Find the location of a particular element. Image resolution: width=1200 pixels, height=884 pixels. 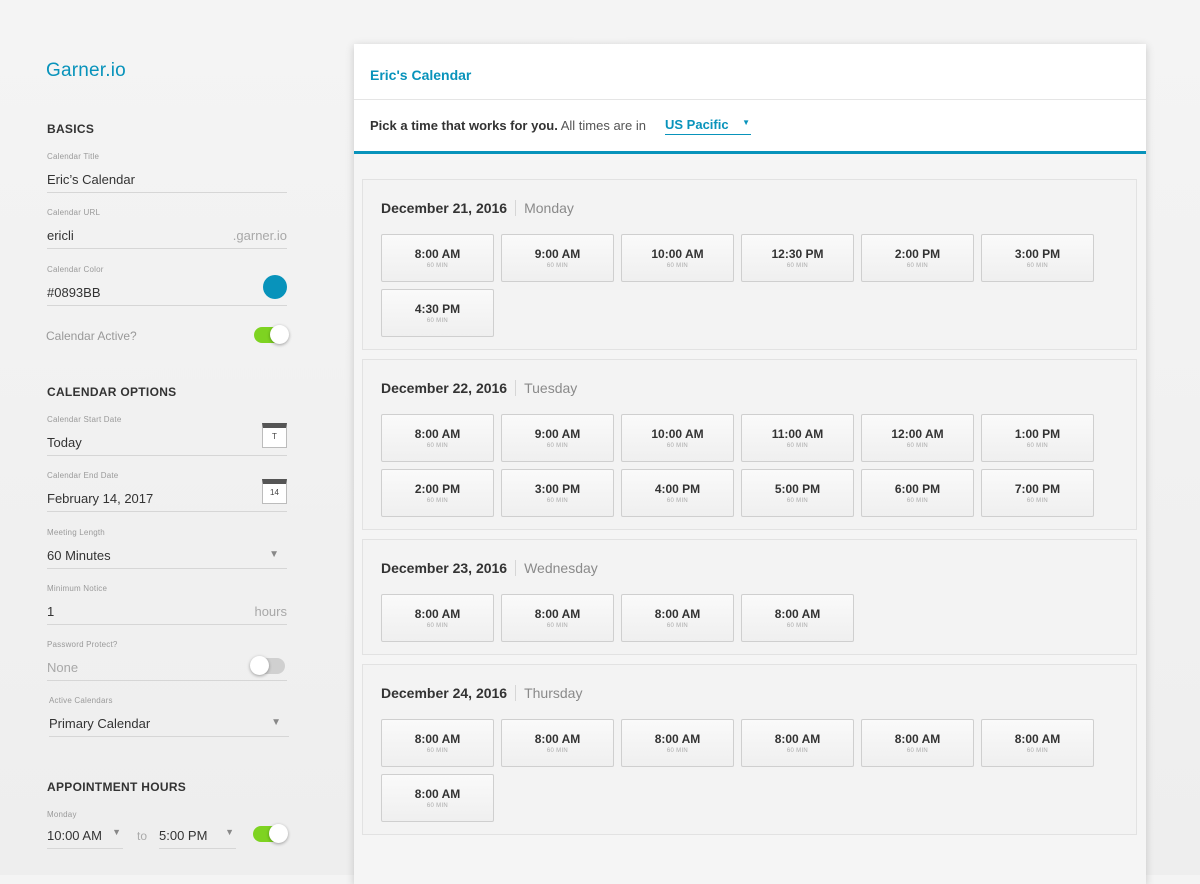

day-header: December 21, 2016 Monday is located at coordinates (749, 210).